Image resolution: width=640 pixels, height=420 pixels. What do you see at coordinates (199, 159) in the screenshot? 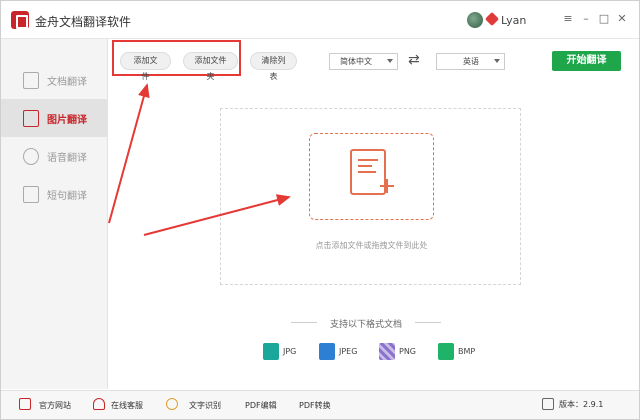
I see `annotation-arrows` at bounding box center [199, 159].